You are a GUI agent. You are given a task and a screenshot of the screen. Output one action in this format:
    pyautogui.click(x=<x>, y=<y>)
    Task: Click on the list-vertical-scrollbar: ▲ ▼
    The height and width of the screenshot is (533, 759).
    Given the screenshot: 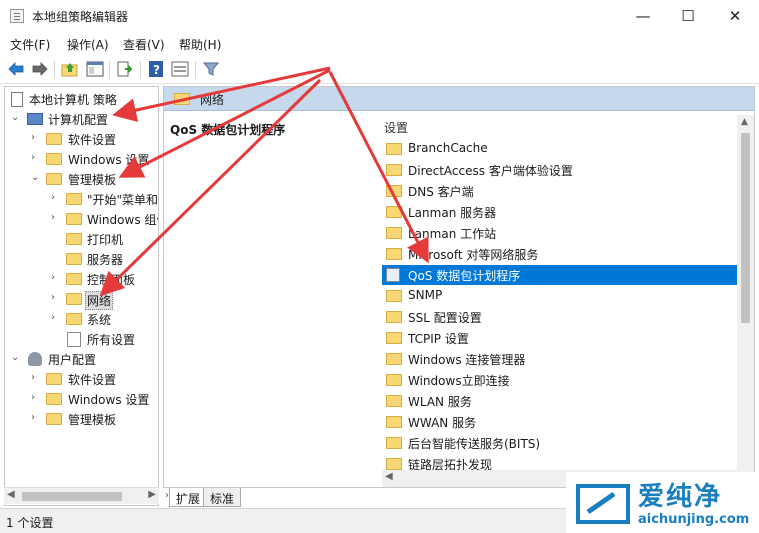 What is the action you would take?
    pyautogui.click(x=745, y=301)
    